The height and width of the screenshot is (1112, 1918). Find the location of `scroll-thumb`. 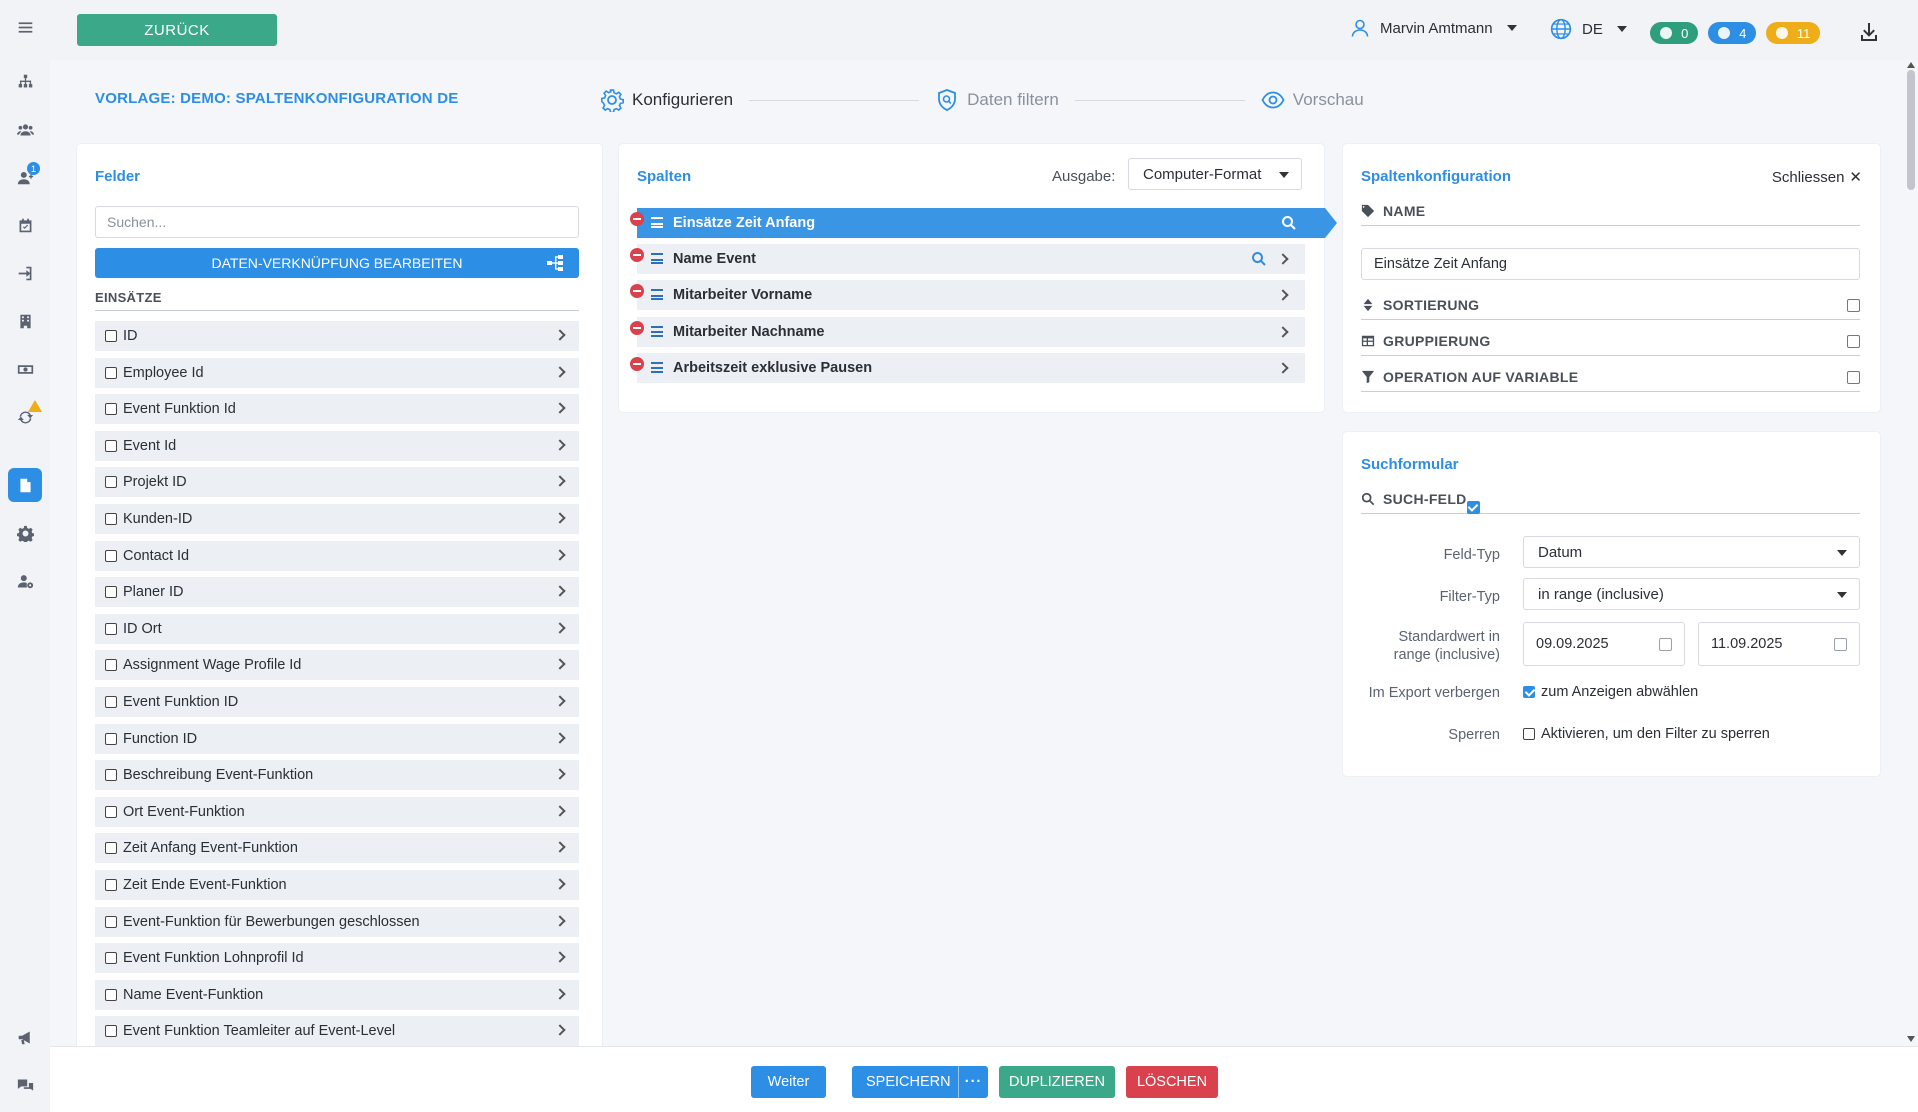

scroll-thumb is located at coordinates (1911, 130).